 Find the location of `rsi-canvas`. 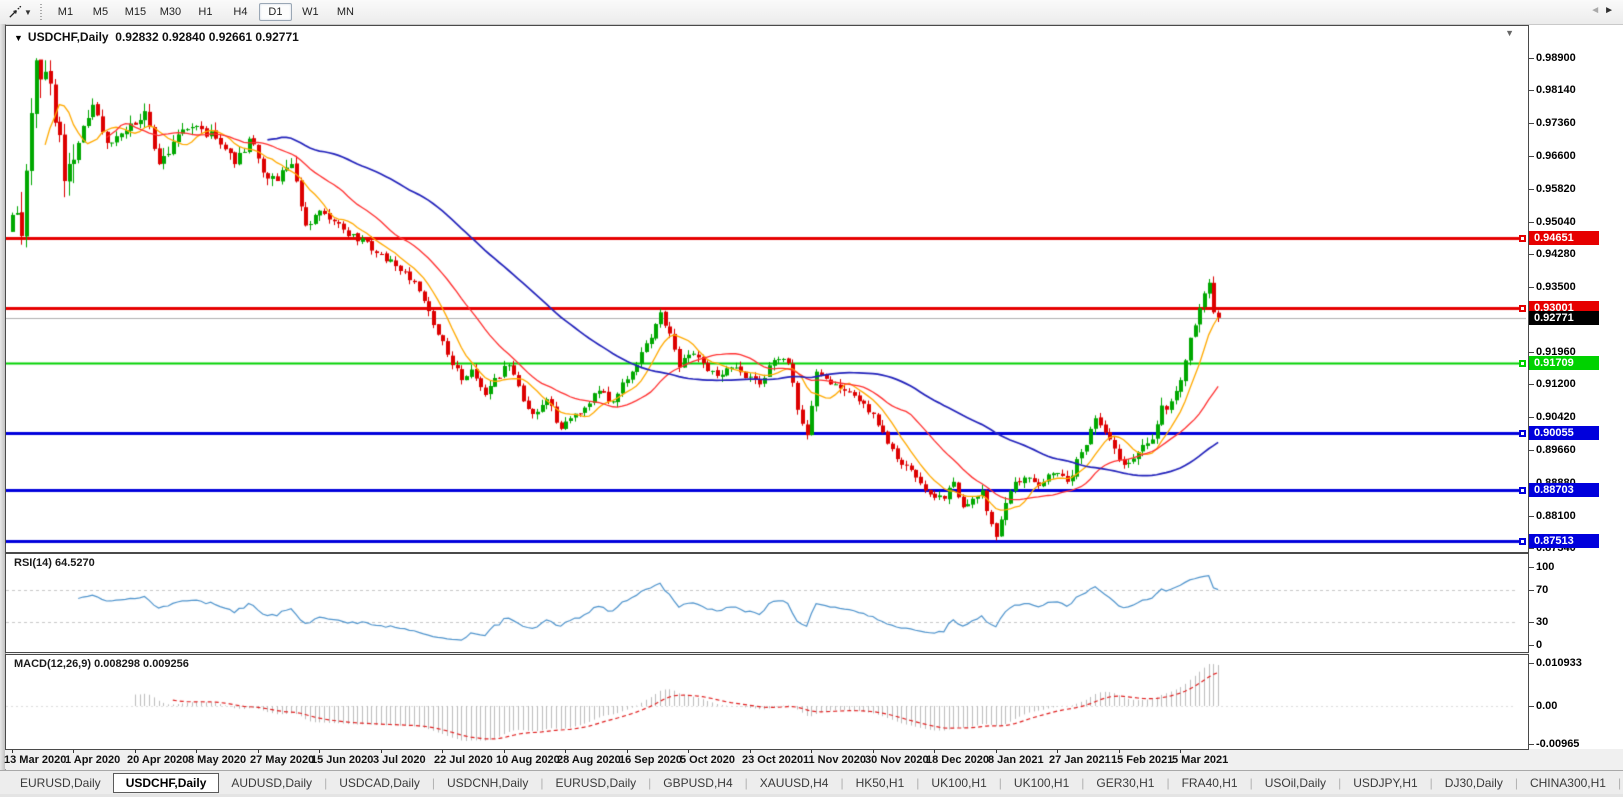

rsi-canvas is located at coordinates (766, 602).